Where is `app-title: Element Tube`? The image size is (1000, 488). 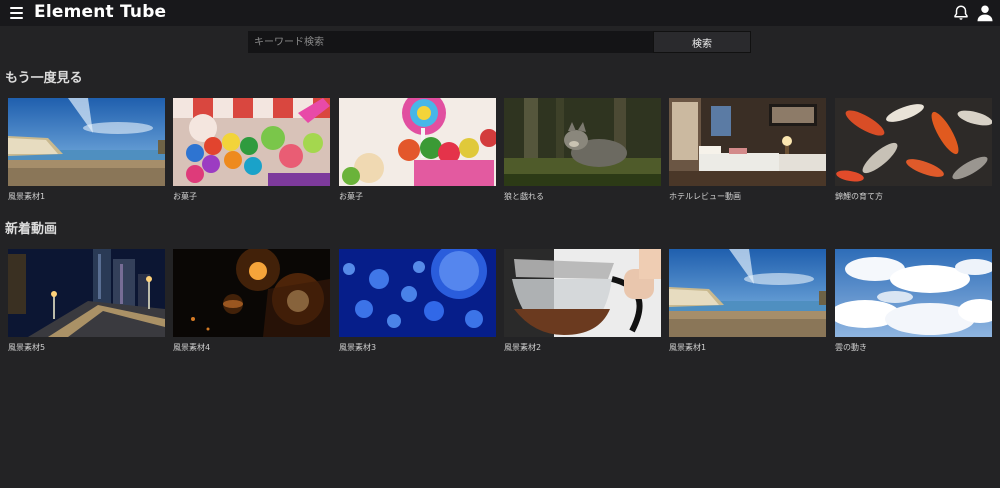 app-title: Element Tube is located at coordinates (100, 12).